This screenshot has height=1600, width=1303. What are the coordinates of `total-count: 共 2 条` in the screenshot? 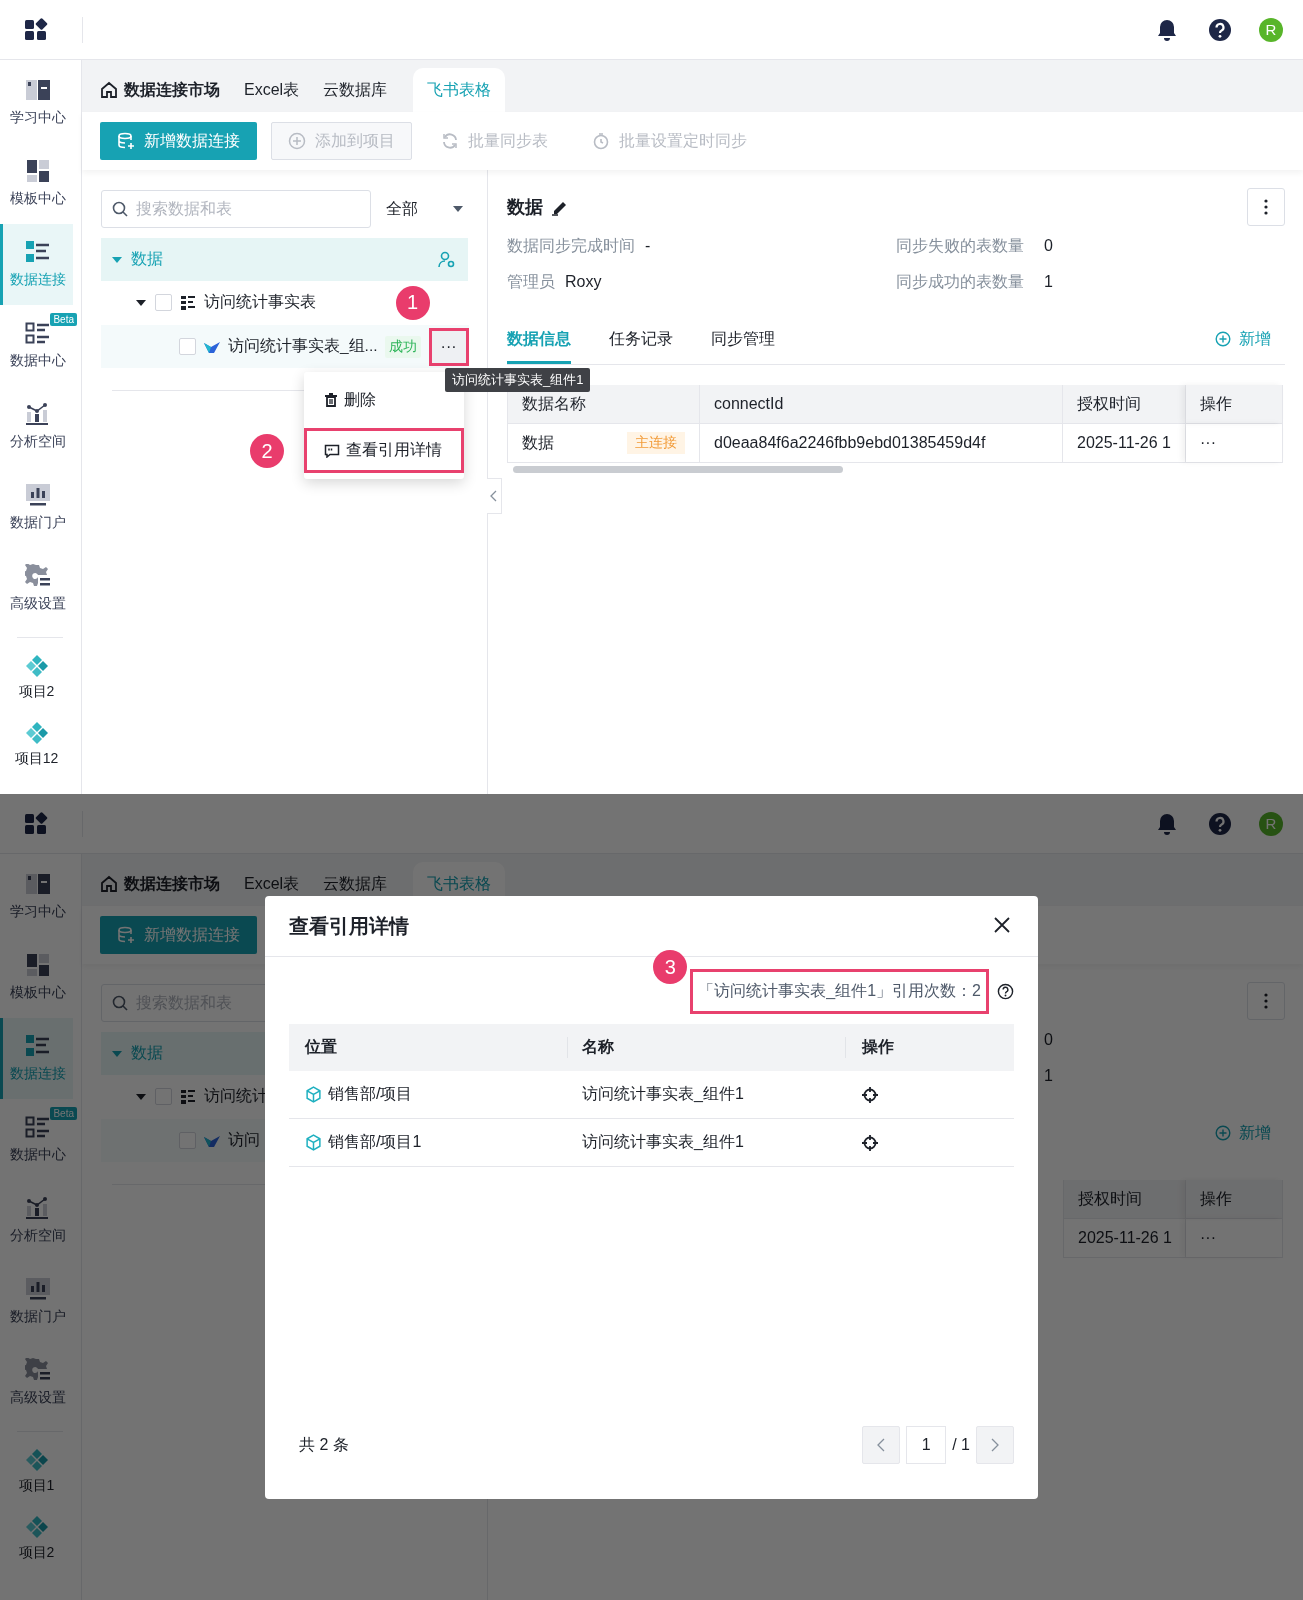 It's located at (324, 1444).